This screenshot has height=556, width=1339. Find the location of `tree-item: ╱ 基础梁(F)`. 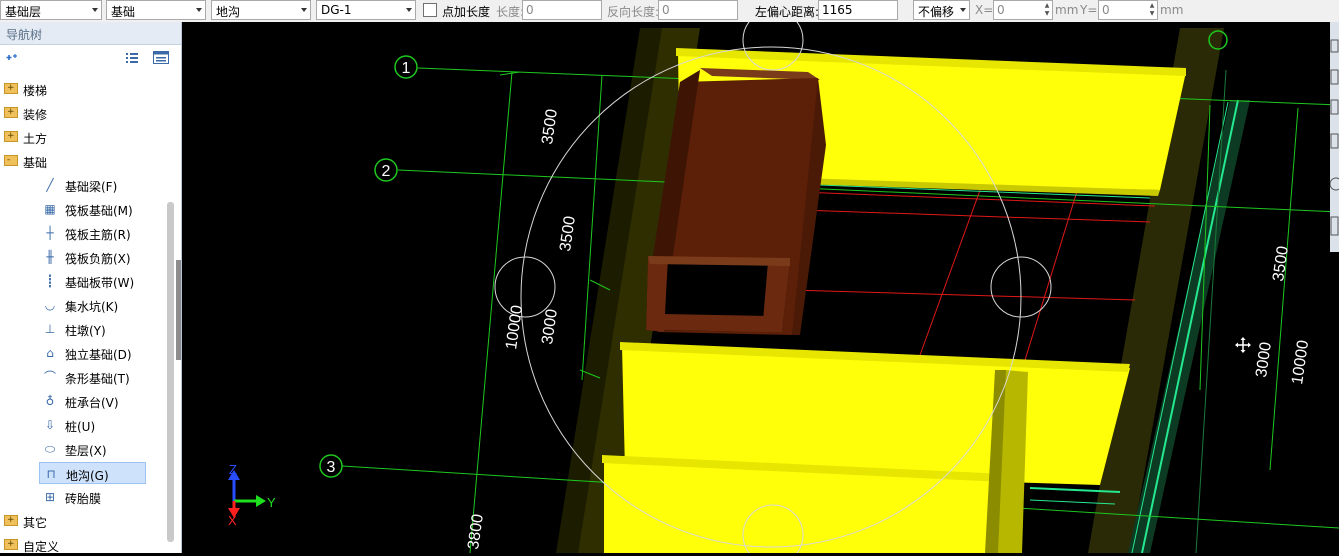

tree-item: ╱ 基础梁(F) is located at coordinates (92, 185).